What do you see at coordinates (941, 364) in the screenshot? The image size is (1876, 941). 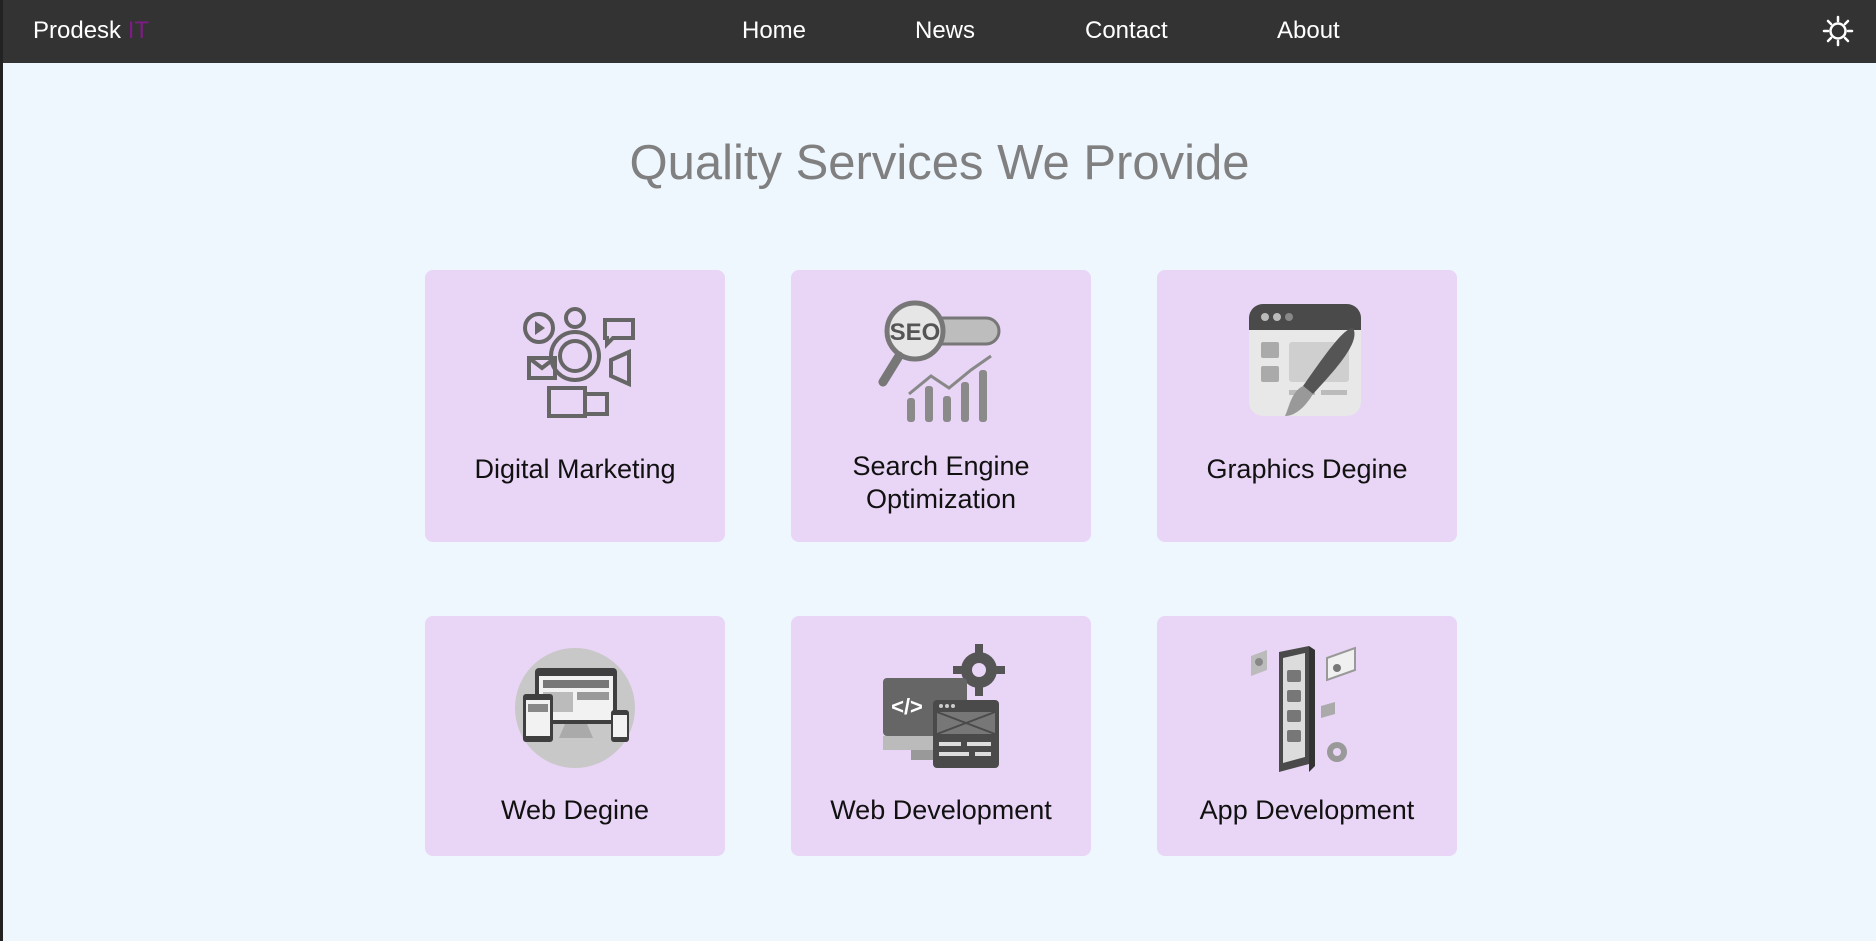 I see `seo-icon: SEO` at bounding box center [941, 364].